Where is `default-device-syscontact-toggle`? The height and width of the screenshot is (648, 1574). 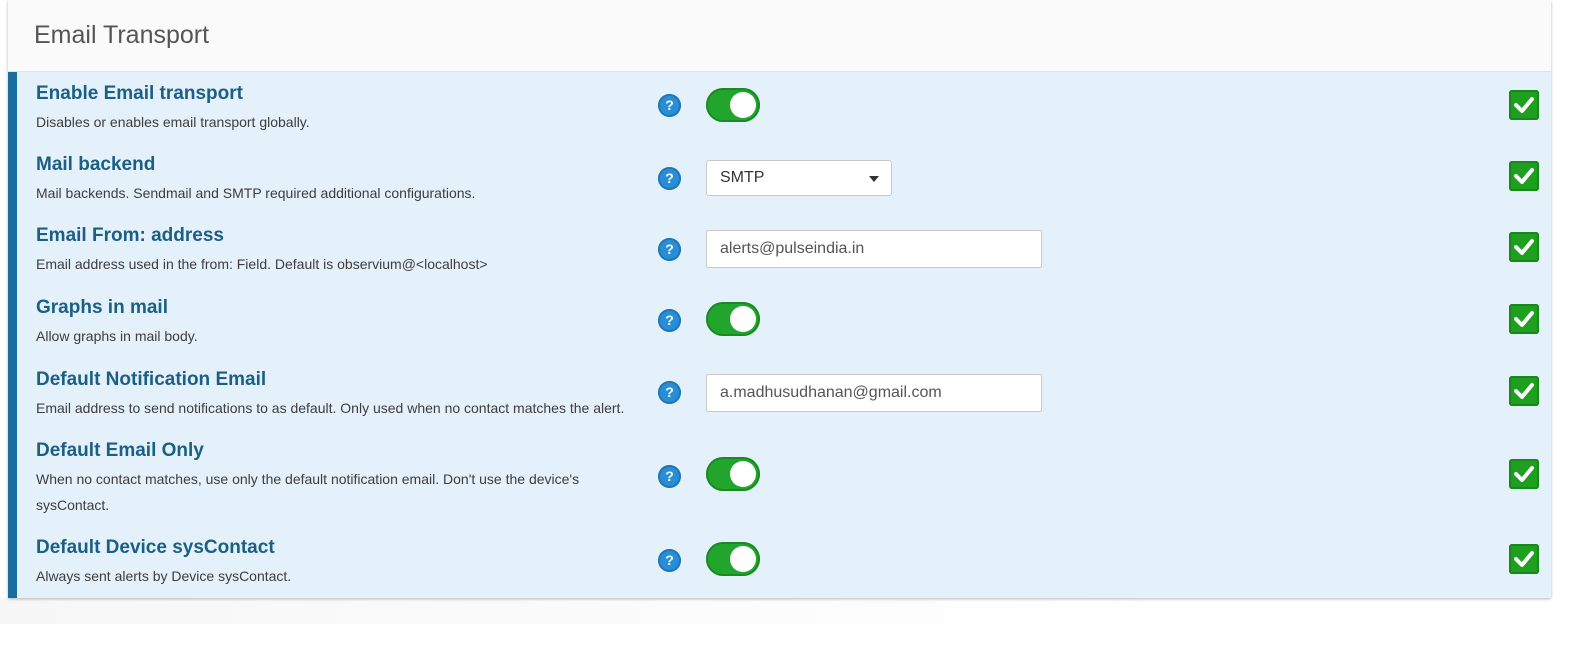 default-device-syscontact-toggle is located at coordinates (733, 559).